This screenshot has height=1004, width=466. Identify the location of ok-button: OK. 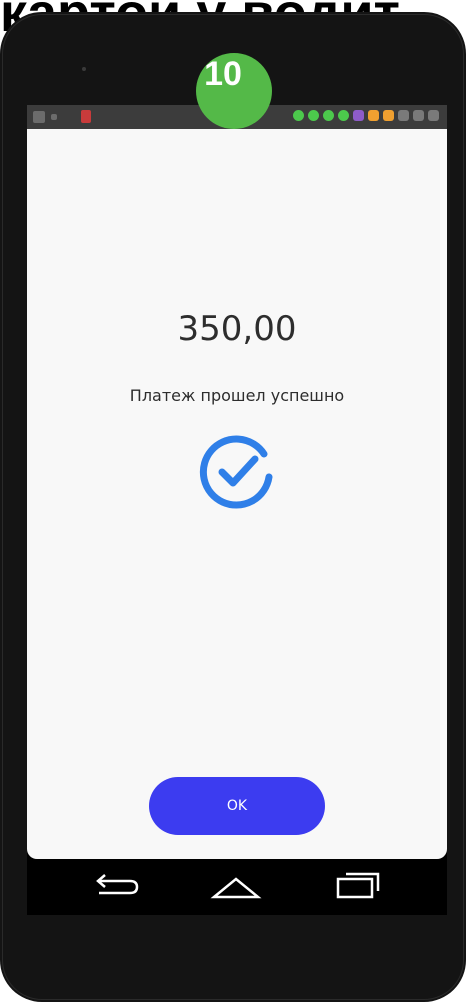
(237, 806).